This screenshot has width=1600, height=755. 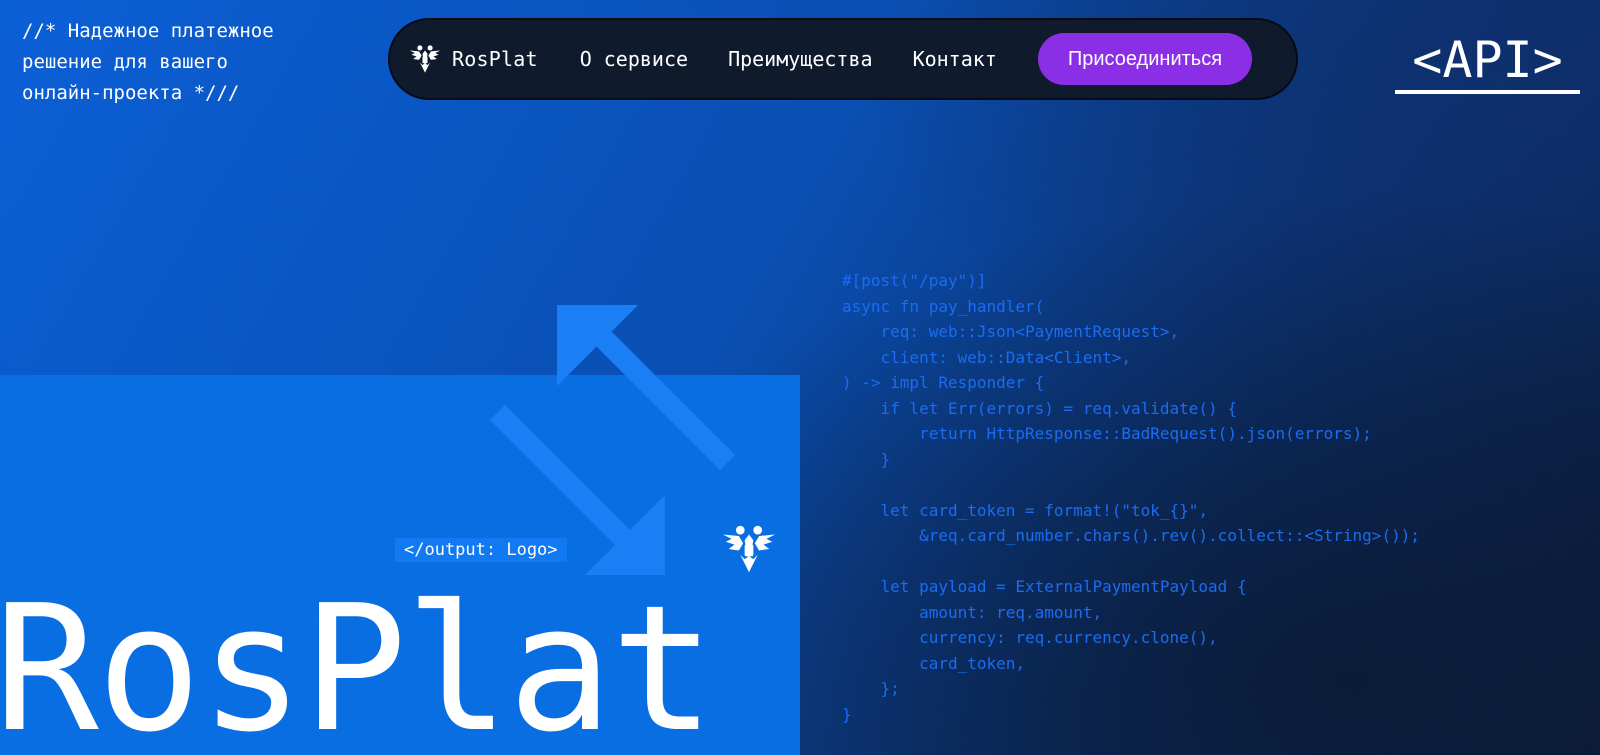 I want to click on tagline-line-3: онлайн-проекта *///, so click(x=131, y=93).